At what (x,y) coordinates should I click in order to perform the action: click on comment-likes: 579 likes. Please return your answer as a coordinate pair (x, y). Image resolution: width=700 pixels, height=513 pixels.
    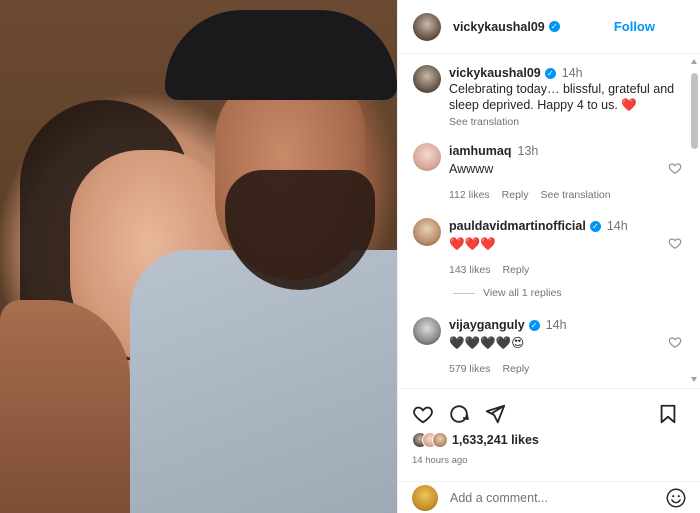
    Looking at the image, I should click on (469, 369).